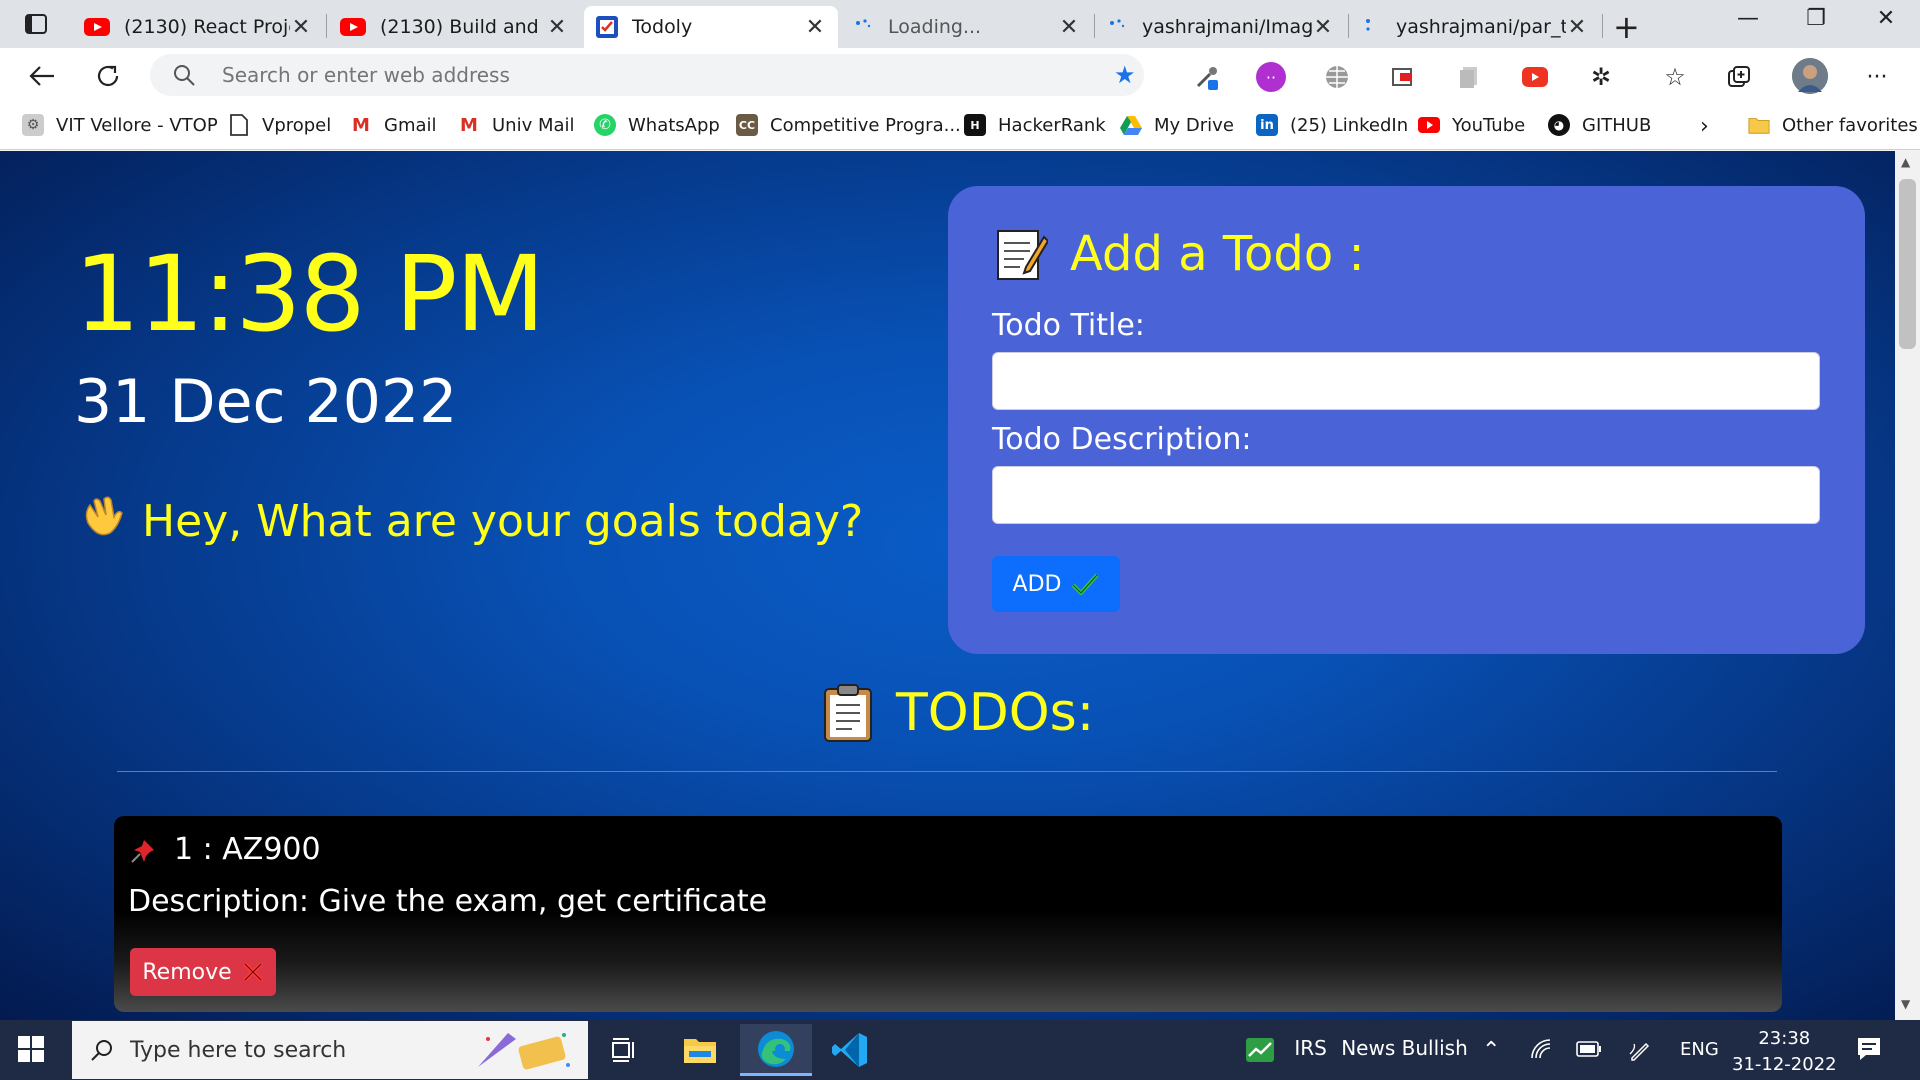 The height and width of the screenshot is (1080, 1920). Describe the element at coordinates (42, 76) in the screenshot. I see `back-button` at that location.